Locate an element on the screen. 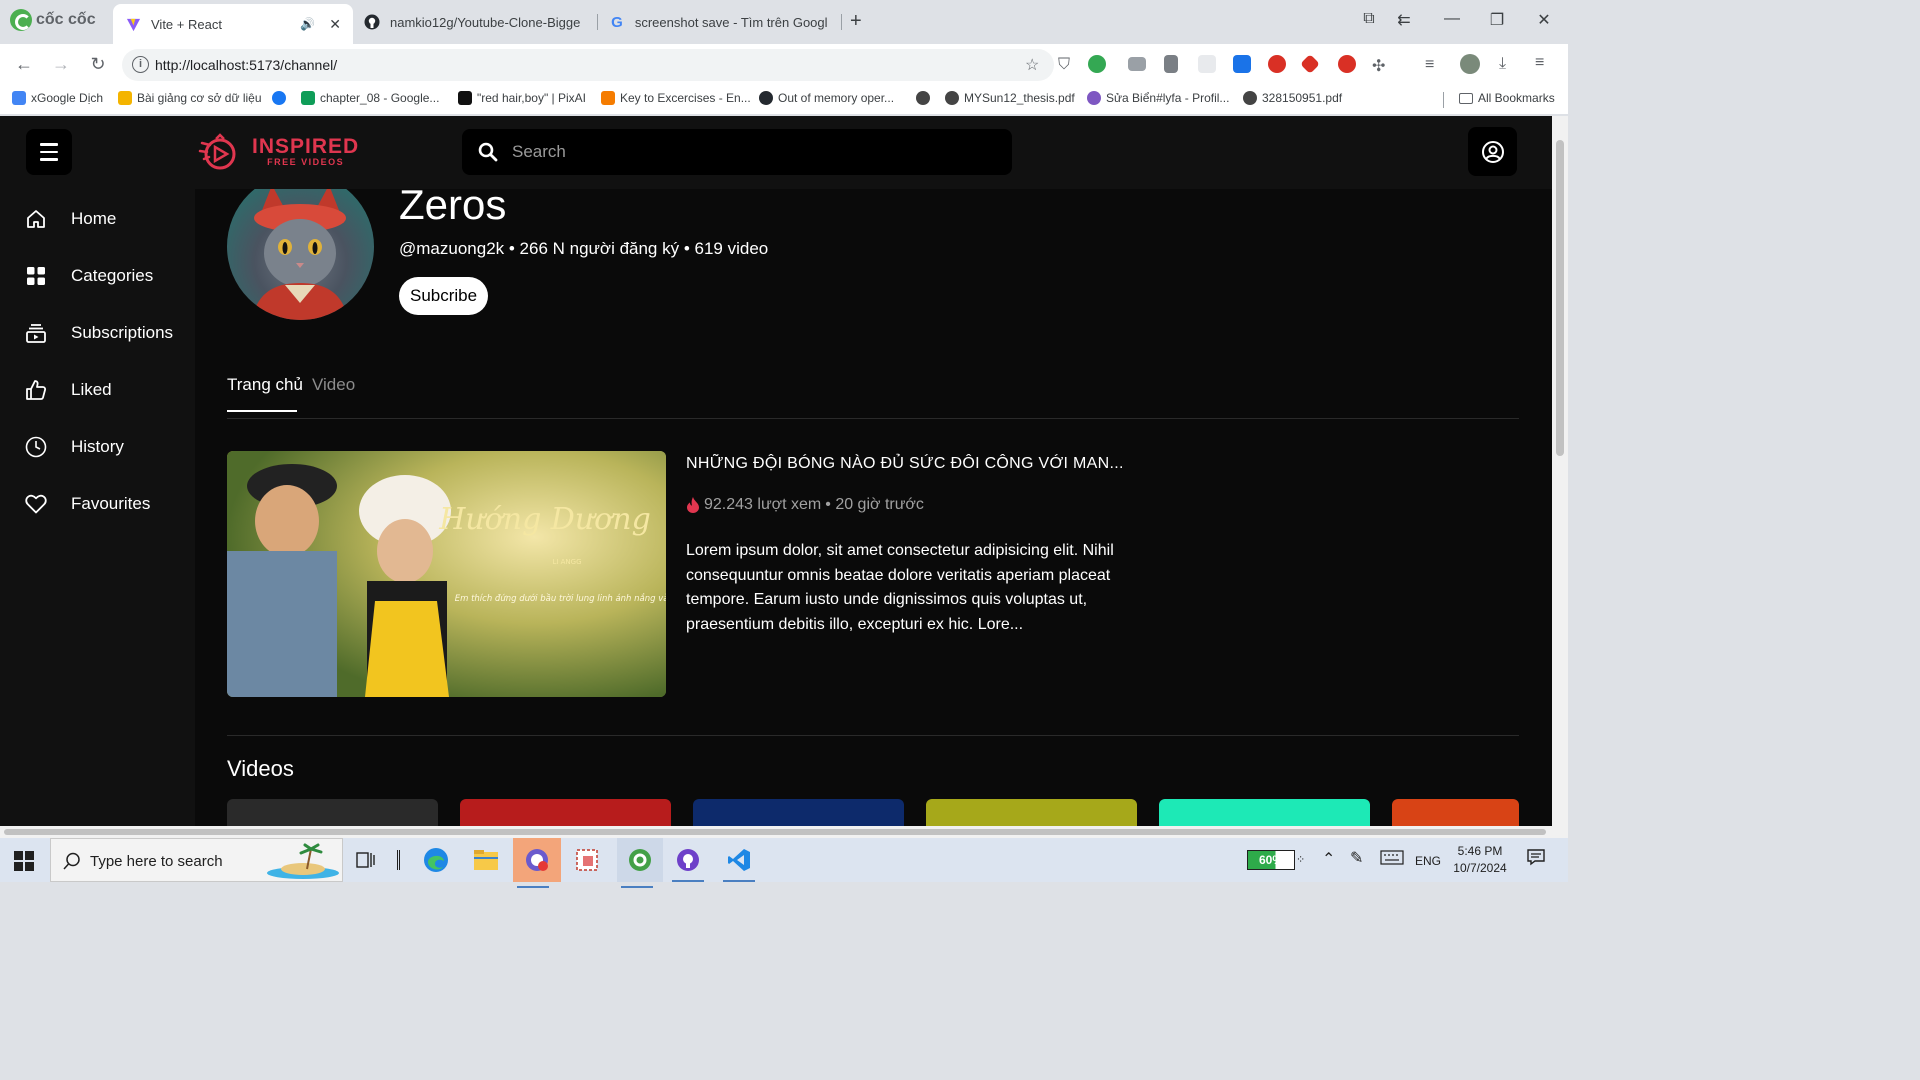  adblock-icon is located at coordinates (1347, 64).